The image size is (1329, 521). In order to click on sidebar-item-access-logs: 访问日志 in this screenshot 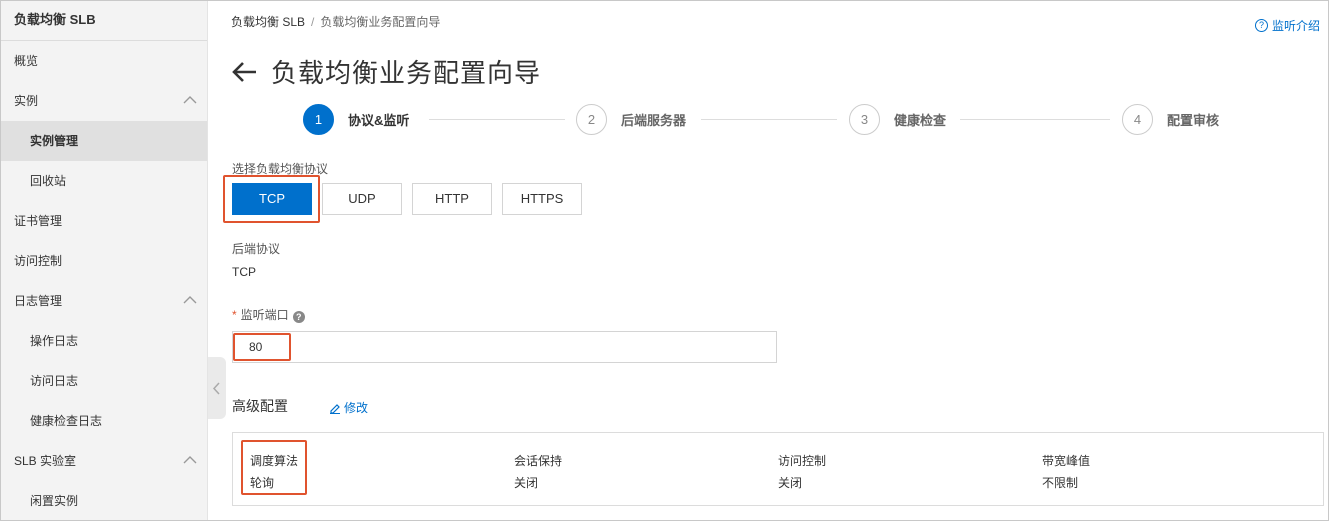, I will do `click(104, 381)`.